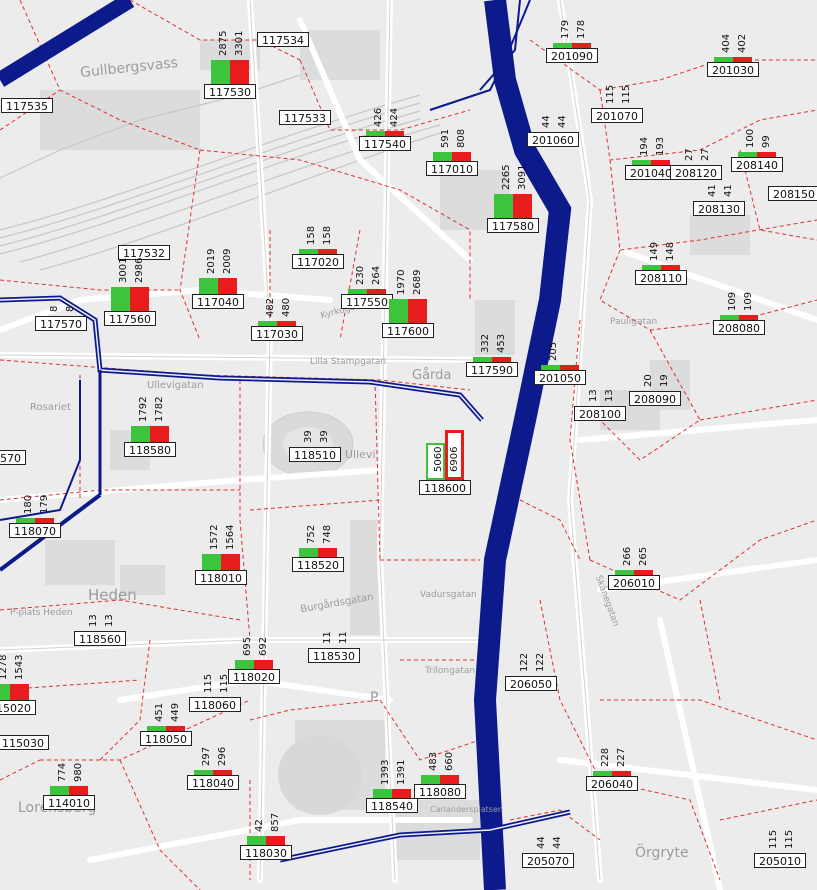  I want to click on zone-label: 118510, so click(315, 454).